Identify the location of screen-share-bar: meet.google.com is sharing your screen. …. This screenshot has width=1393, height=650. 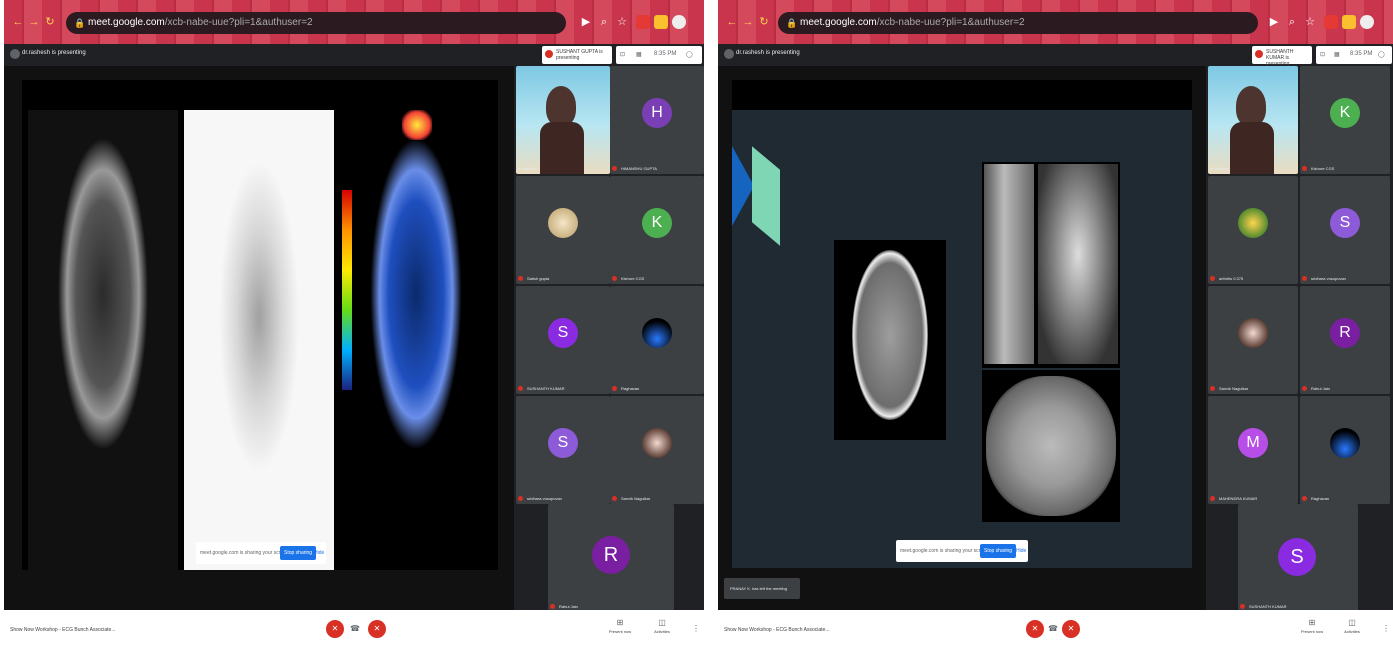
(962, 551).